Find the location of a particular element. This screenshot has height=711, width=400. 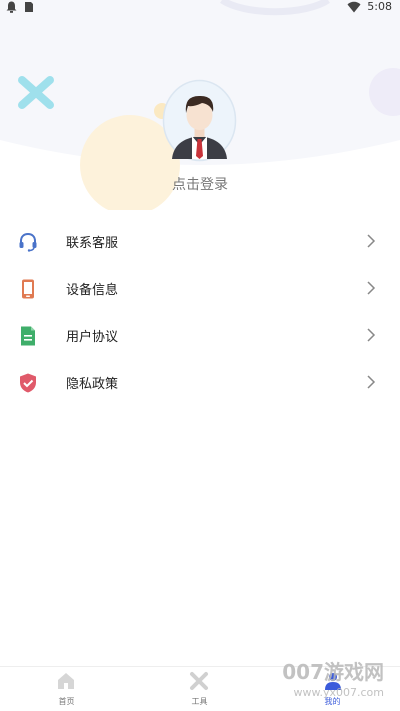

status-time: 5:08 is located at coordinates (379, 6).